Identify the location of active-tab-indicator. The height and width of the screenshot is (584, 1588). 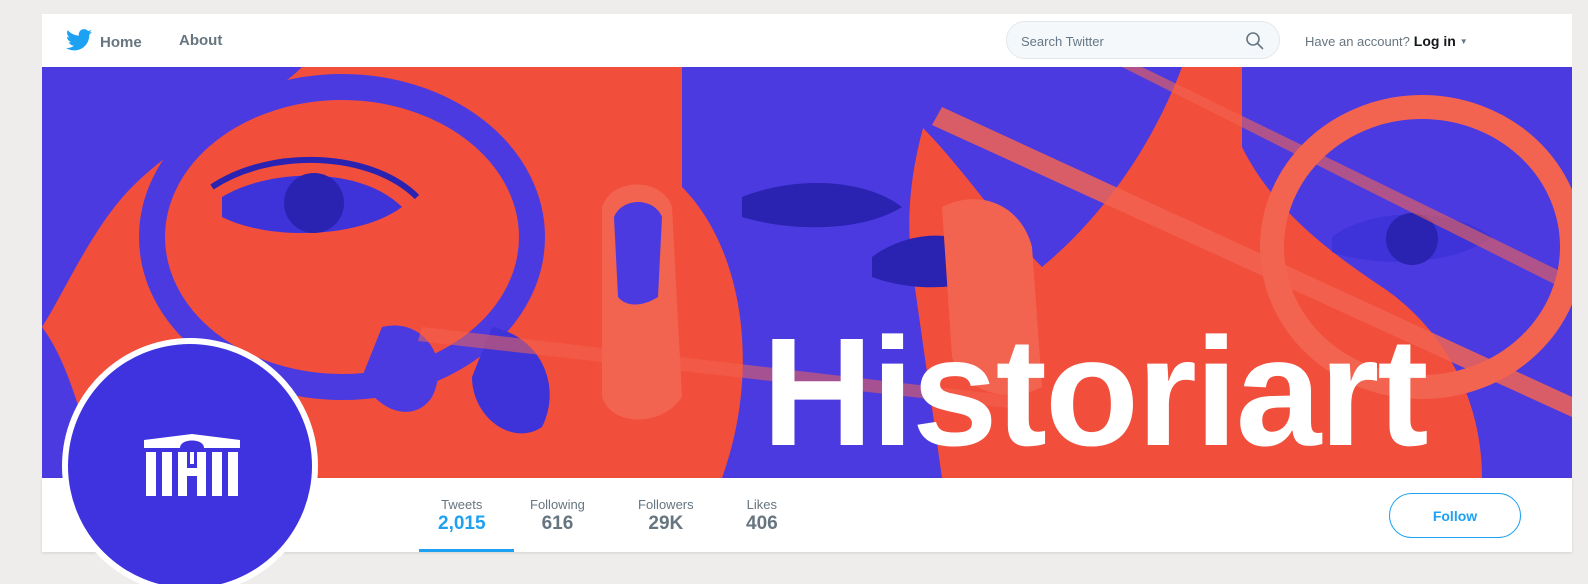
(466, 550).